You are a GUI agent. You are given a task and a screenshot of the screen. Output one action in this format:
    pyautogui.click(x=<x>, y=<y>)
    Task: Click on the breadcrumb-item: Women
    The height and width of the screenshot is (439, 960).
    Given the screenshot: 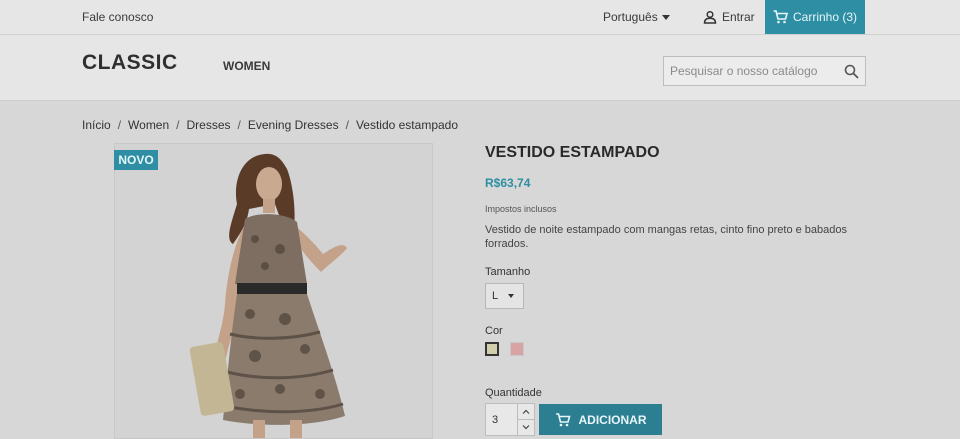 What is the action you would take?
    pyautogui.click(x=148, y=125)
    